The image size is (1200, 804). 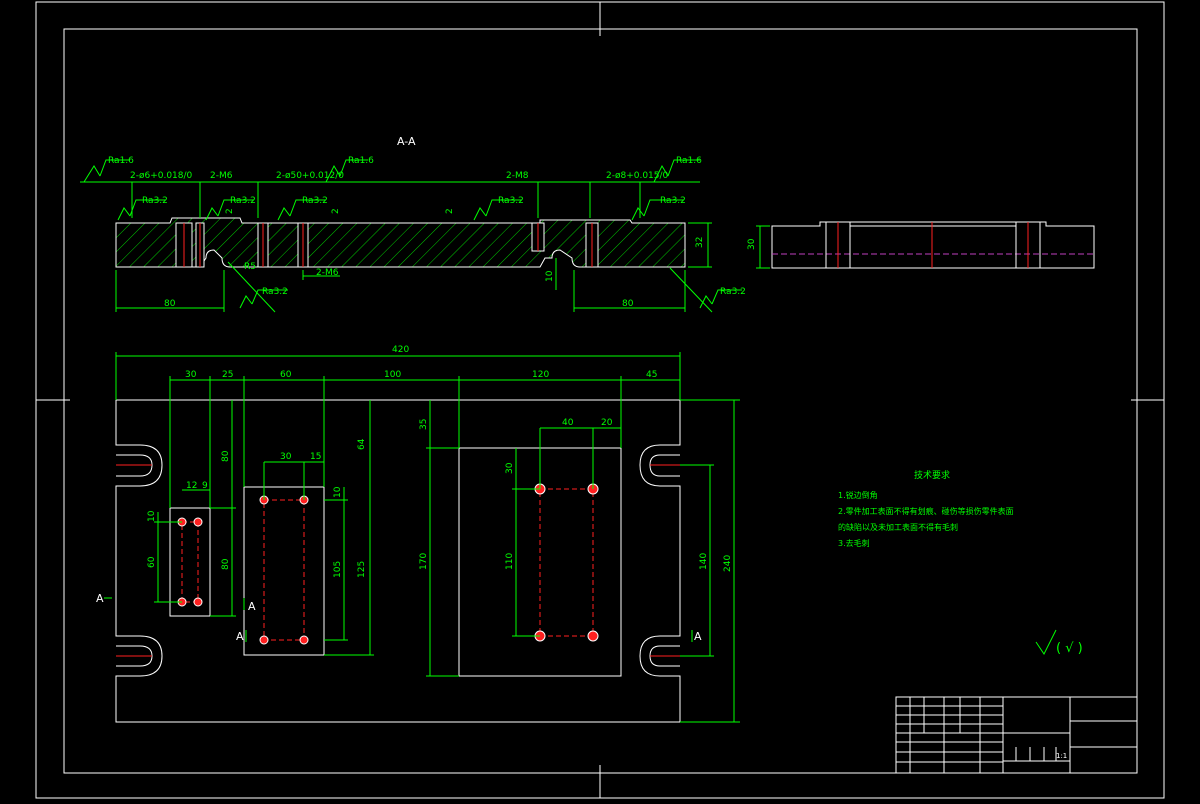 I want to click on section-title: A-A, so click(x=406, y=141).